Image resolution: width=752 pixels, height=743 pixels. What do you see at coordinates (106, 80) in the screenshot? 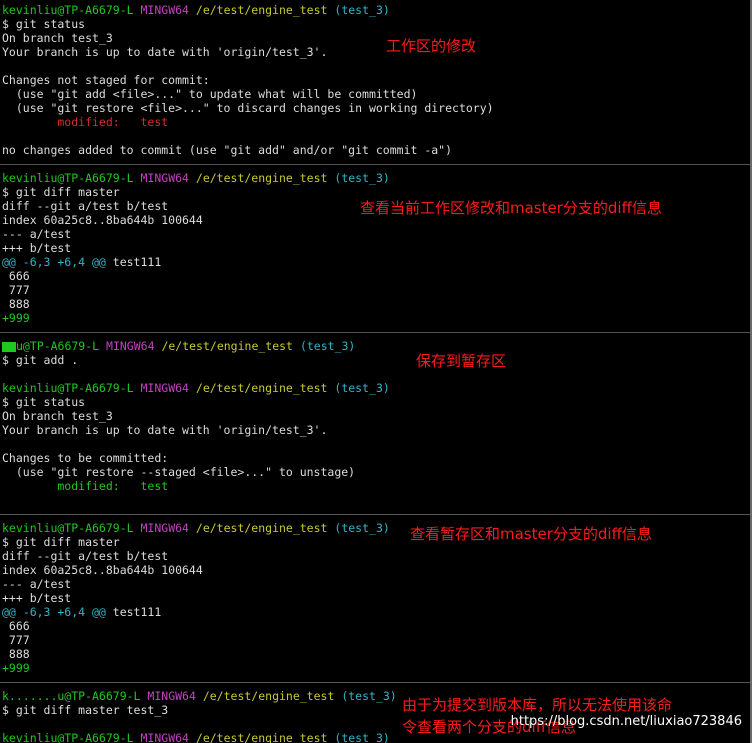
I see `output-line: Changes not staged for commit:` at bounding box center [106, 80].